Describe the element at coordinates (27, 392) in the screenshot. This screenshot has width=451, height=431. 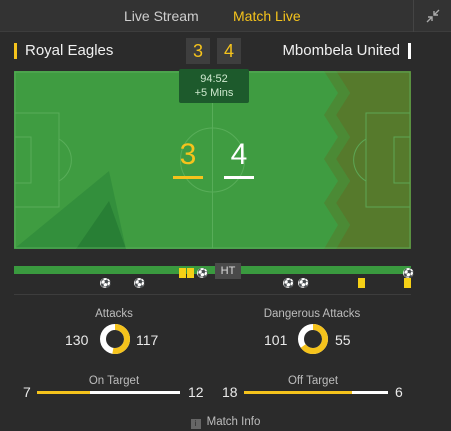
I see `on-target-home-value: 7` at that location.